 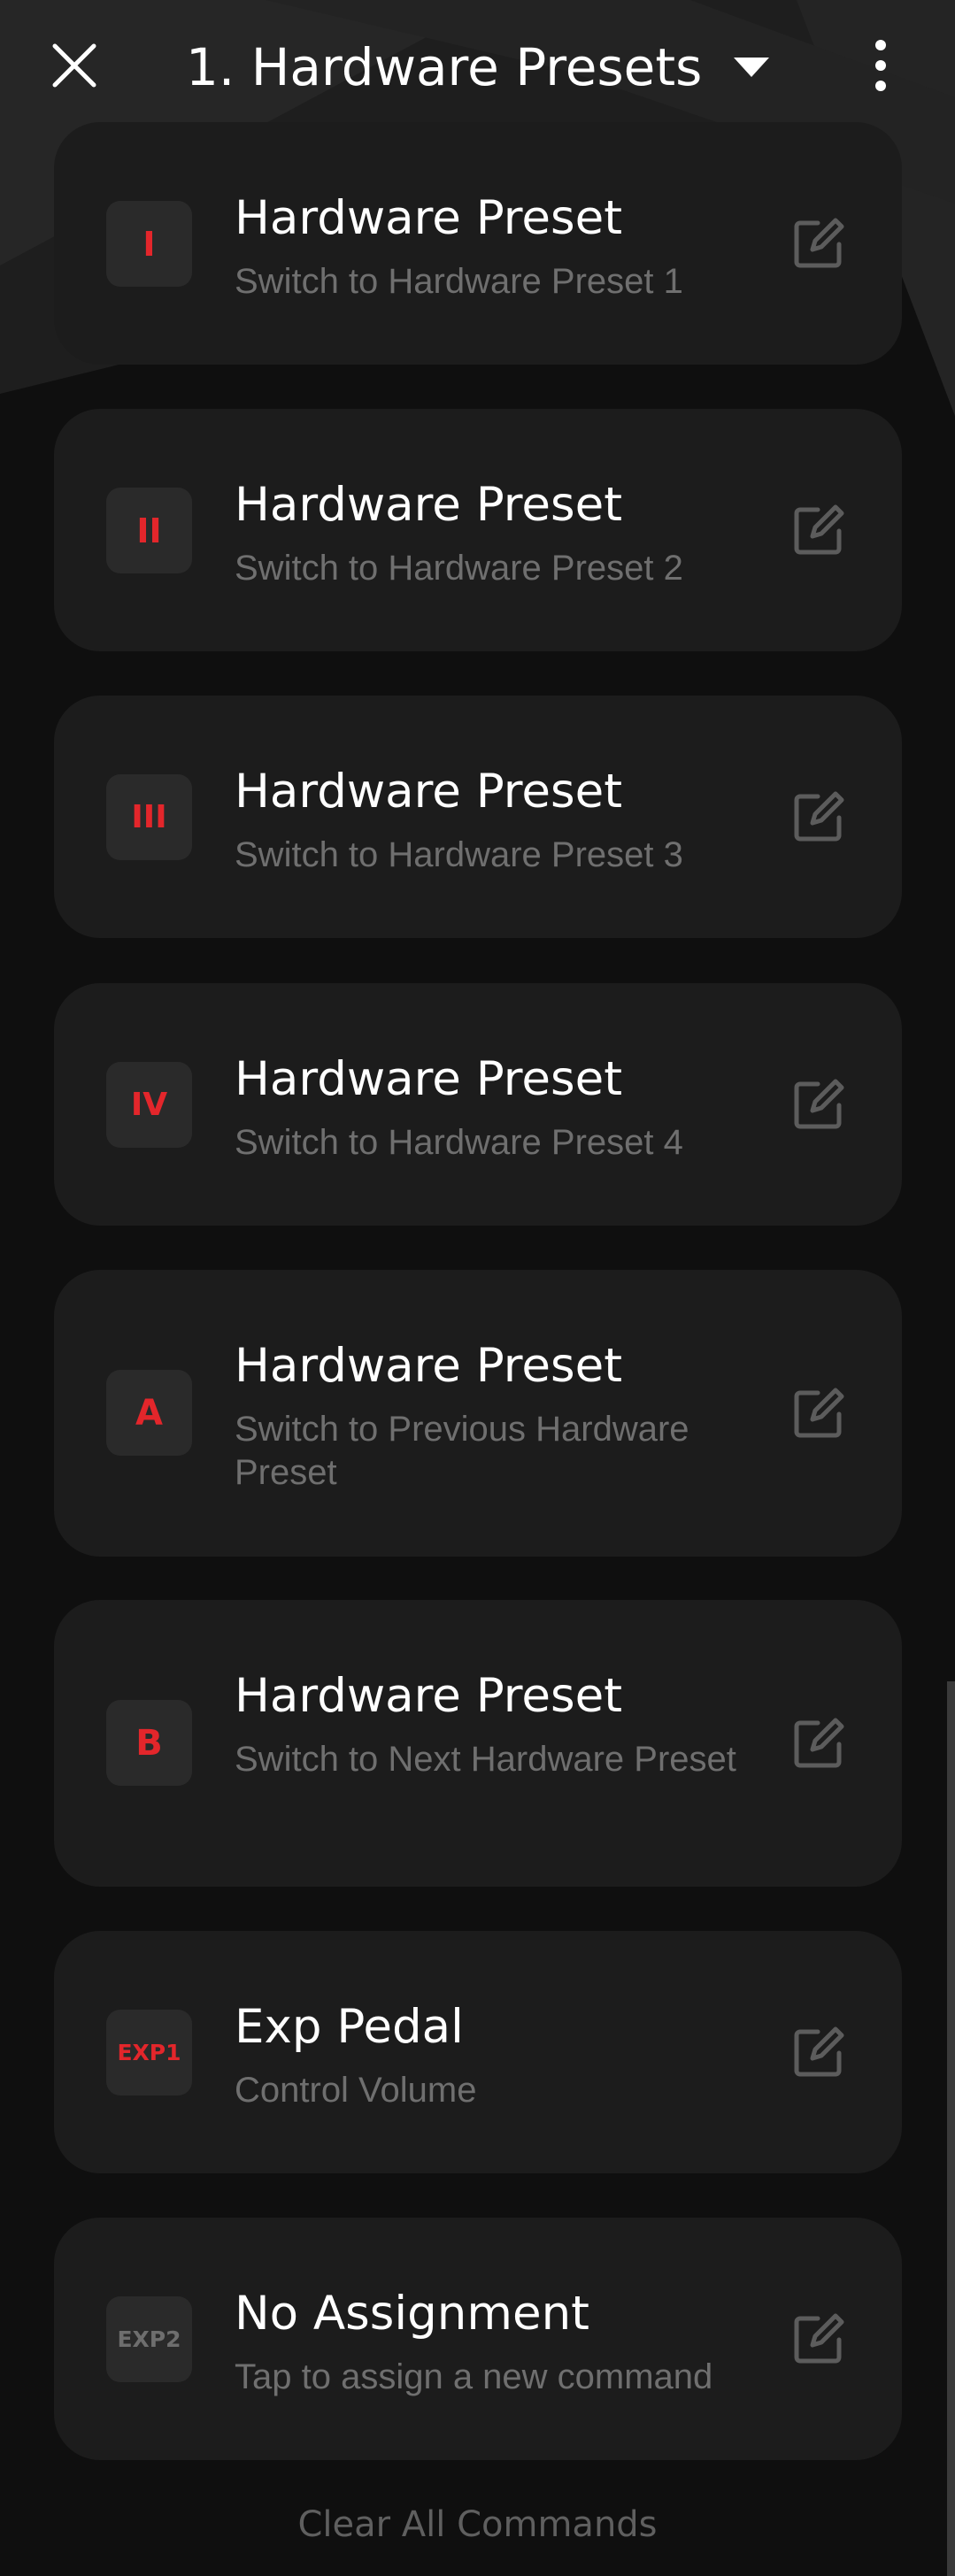 I want to click on command-card-7: EXP1 Exp Pedal Control Volume, so click(x=478, y=2052).